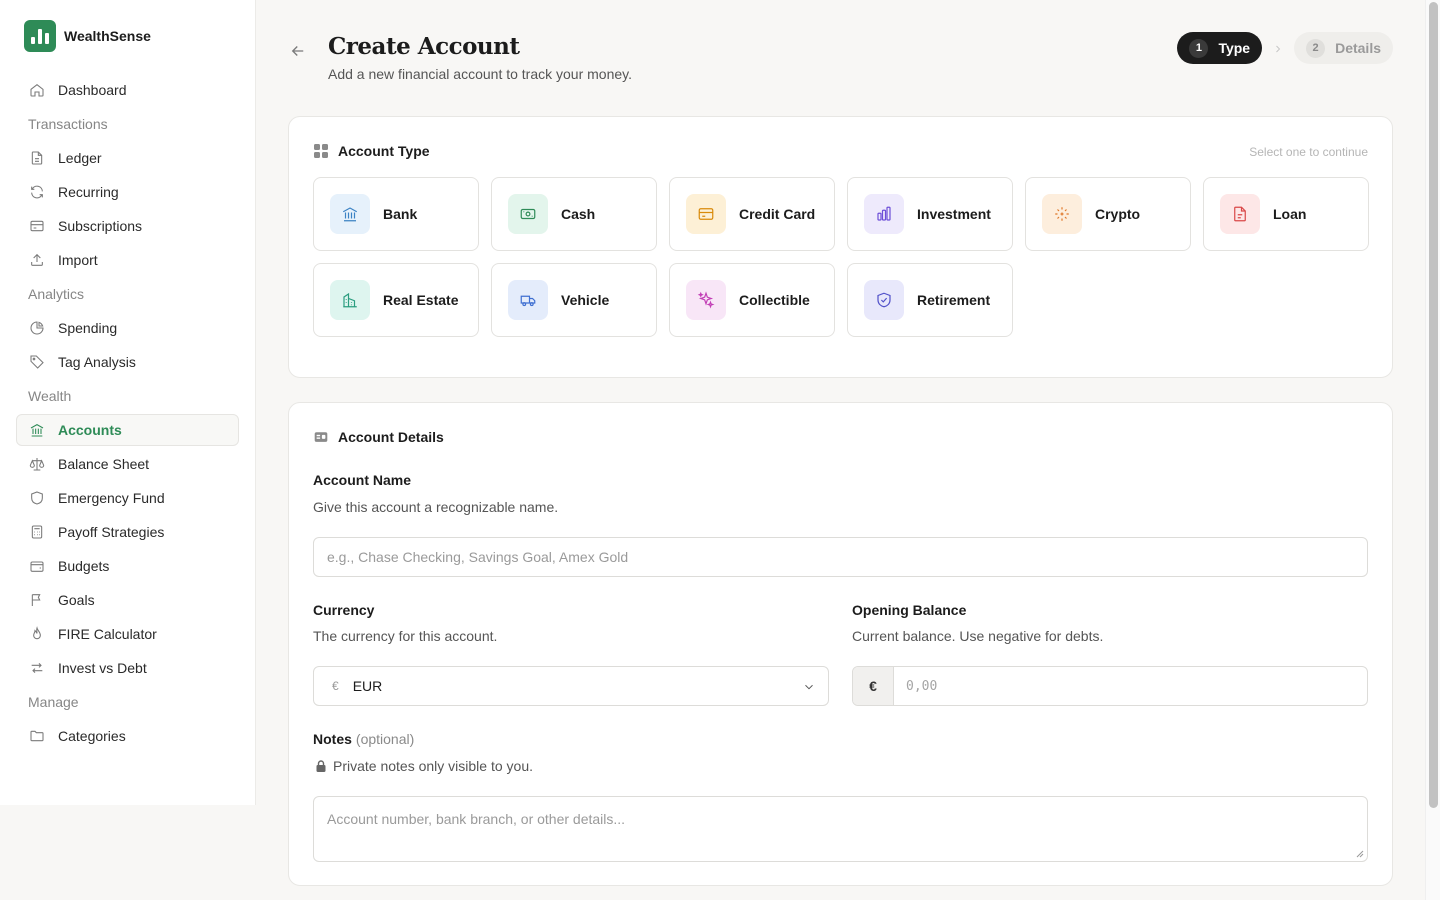 The width and height of the screenshot is (1440, 900). Describe the element at coordinates (102, 668) in the screenshot. I see `sidebar-item-label: Invest vs Debt` at that location.